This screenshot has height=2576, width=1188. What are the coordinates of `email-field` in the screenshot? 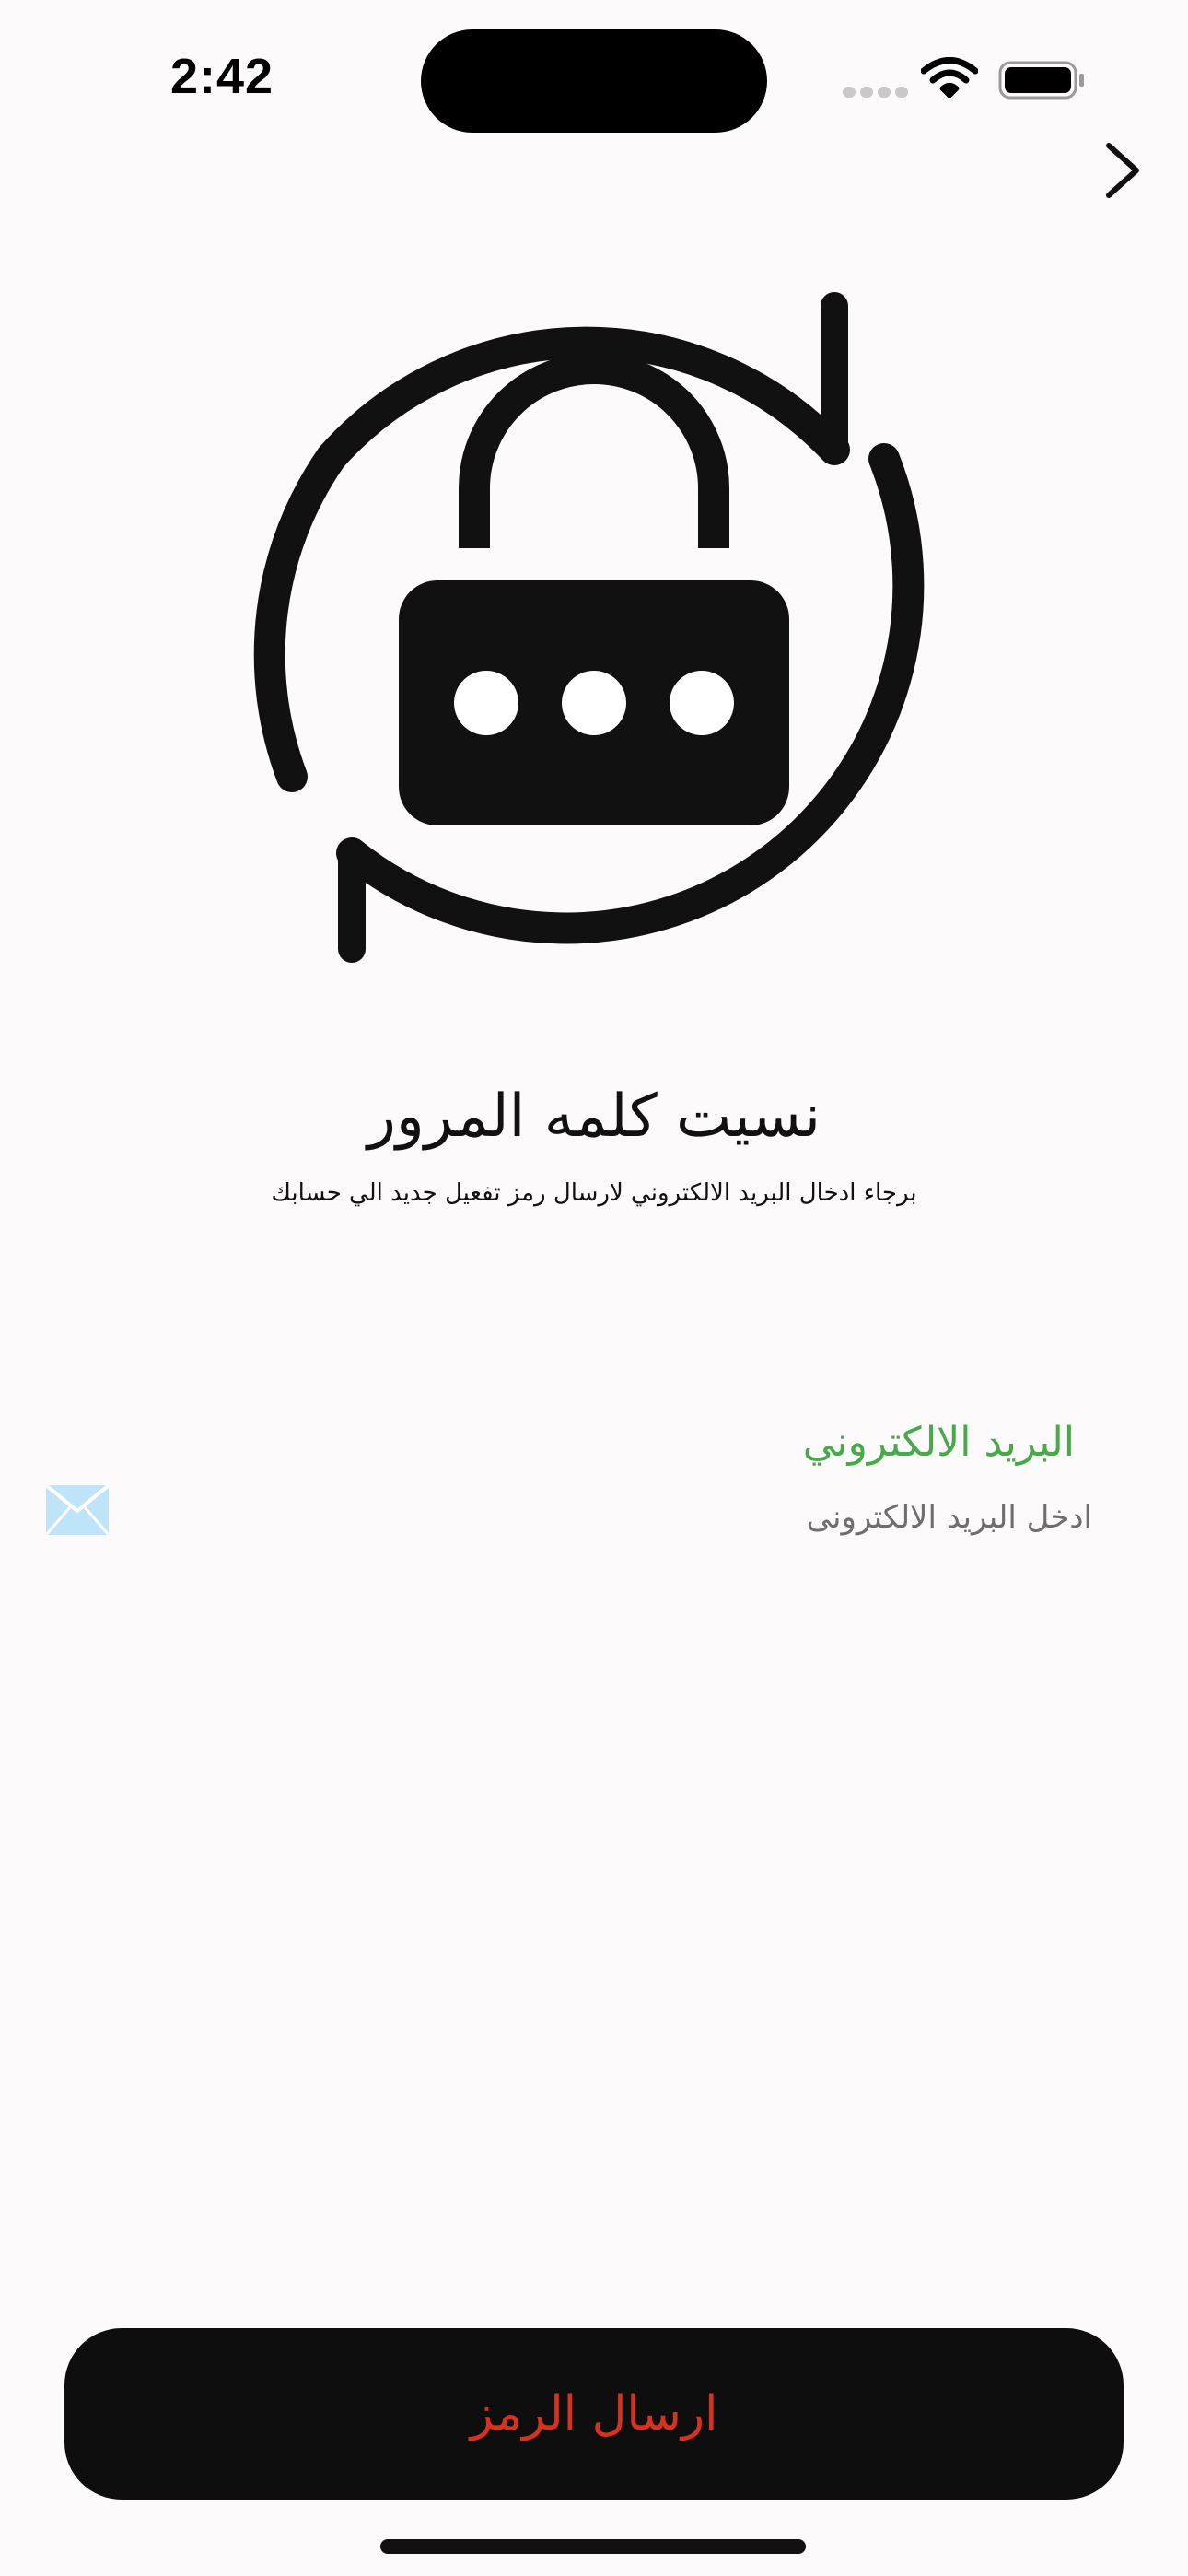 It's located at (616, 1517).